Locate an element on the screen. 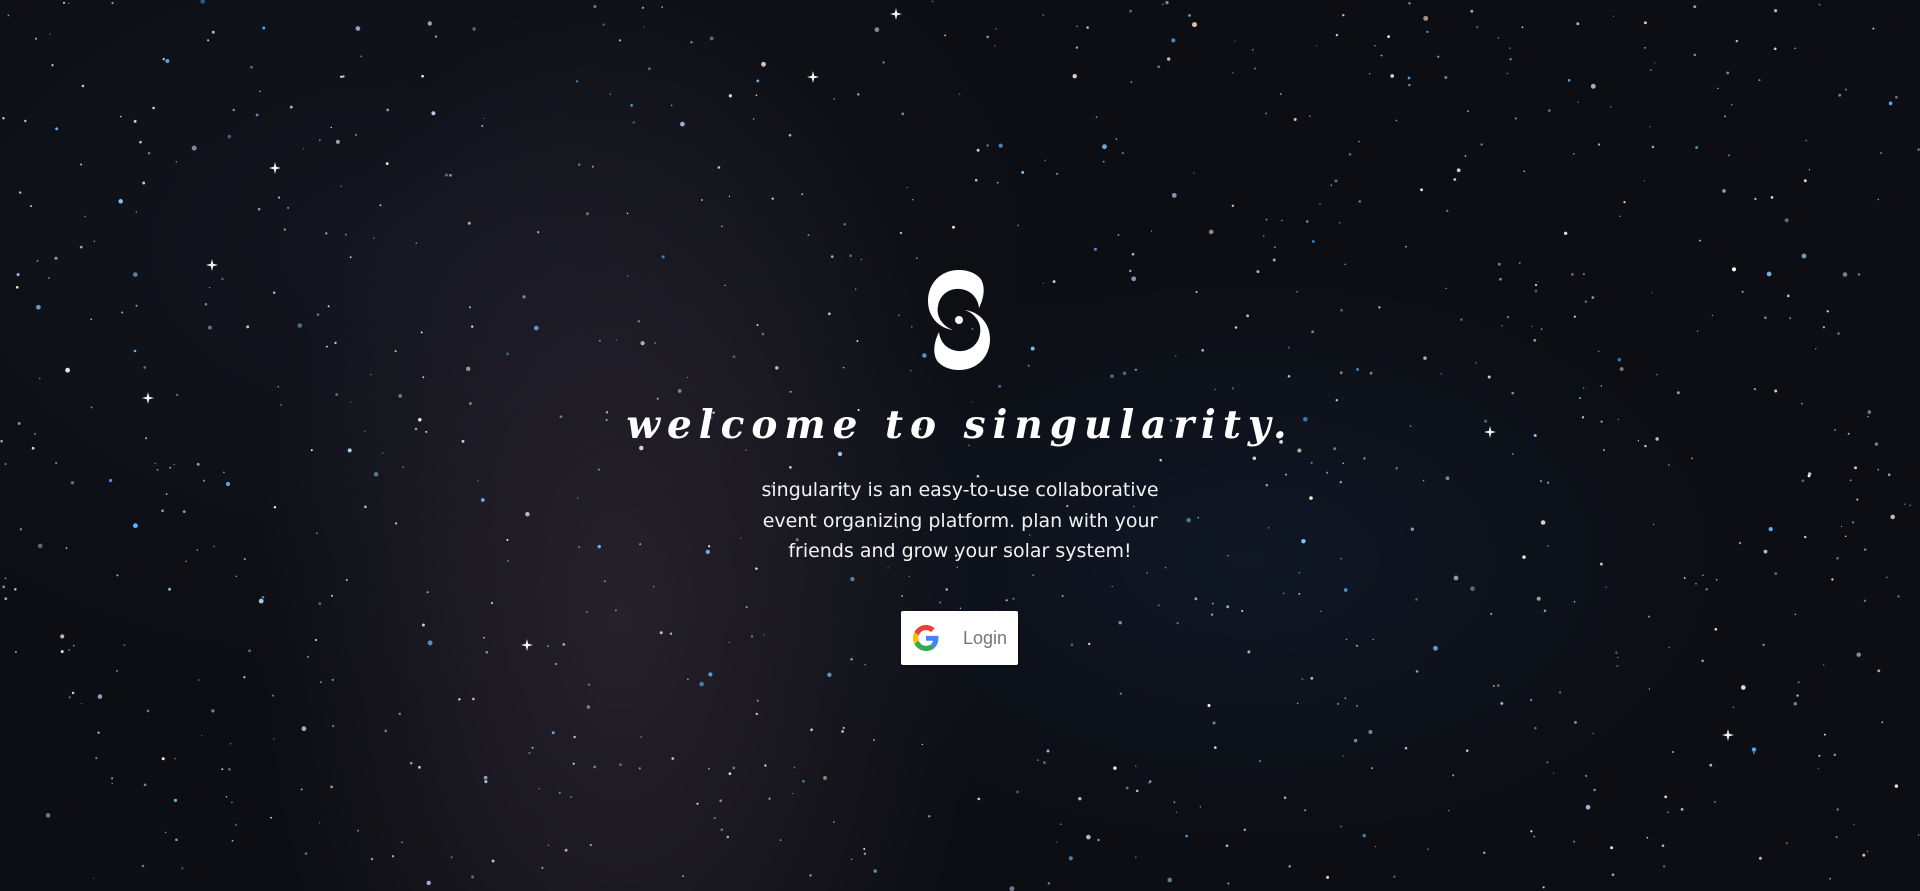 The width and height of the screenshot is (1920, 891). google-icon is located at coordinates (926, 638).